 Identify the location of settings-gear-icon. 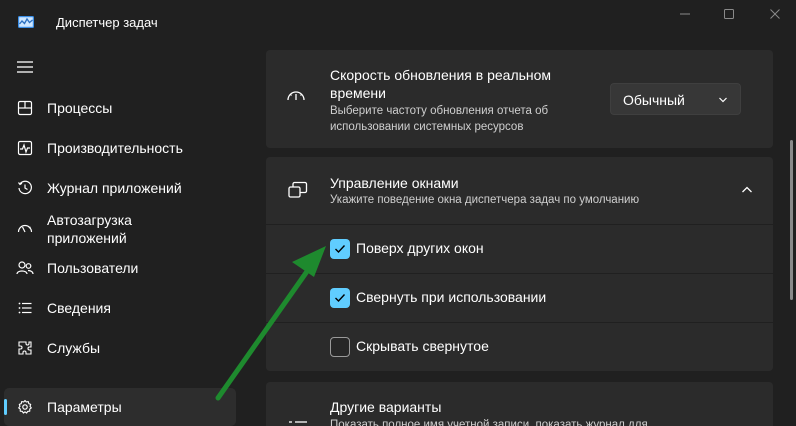
(25, 407).